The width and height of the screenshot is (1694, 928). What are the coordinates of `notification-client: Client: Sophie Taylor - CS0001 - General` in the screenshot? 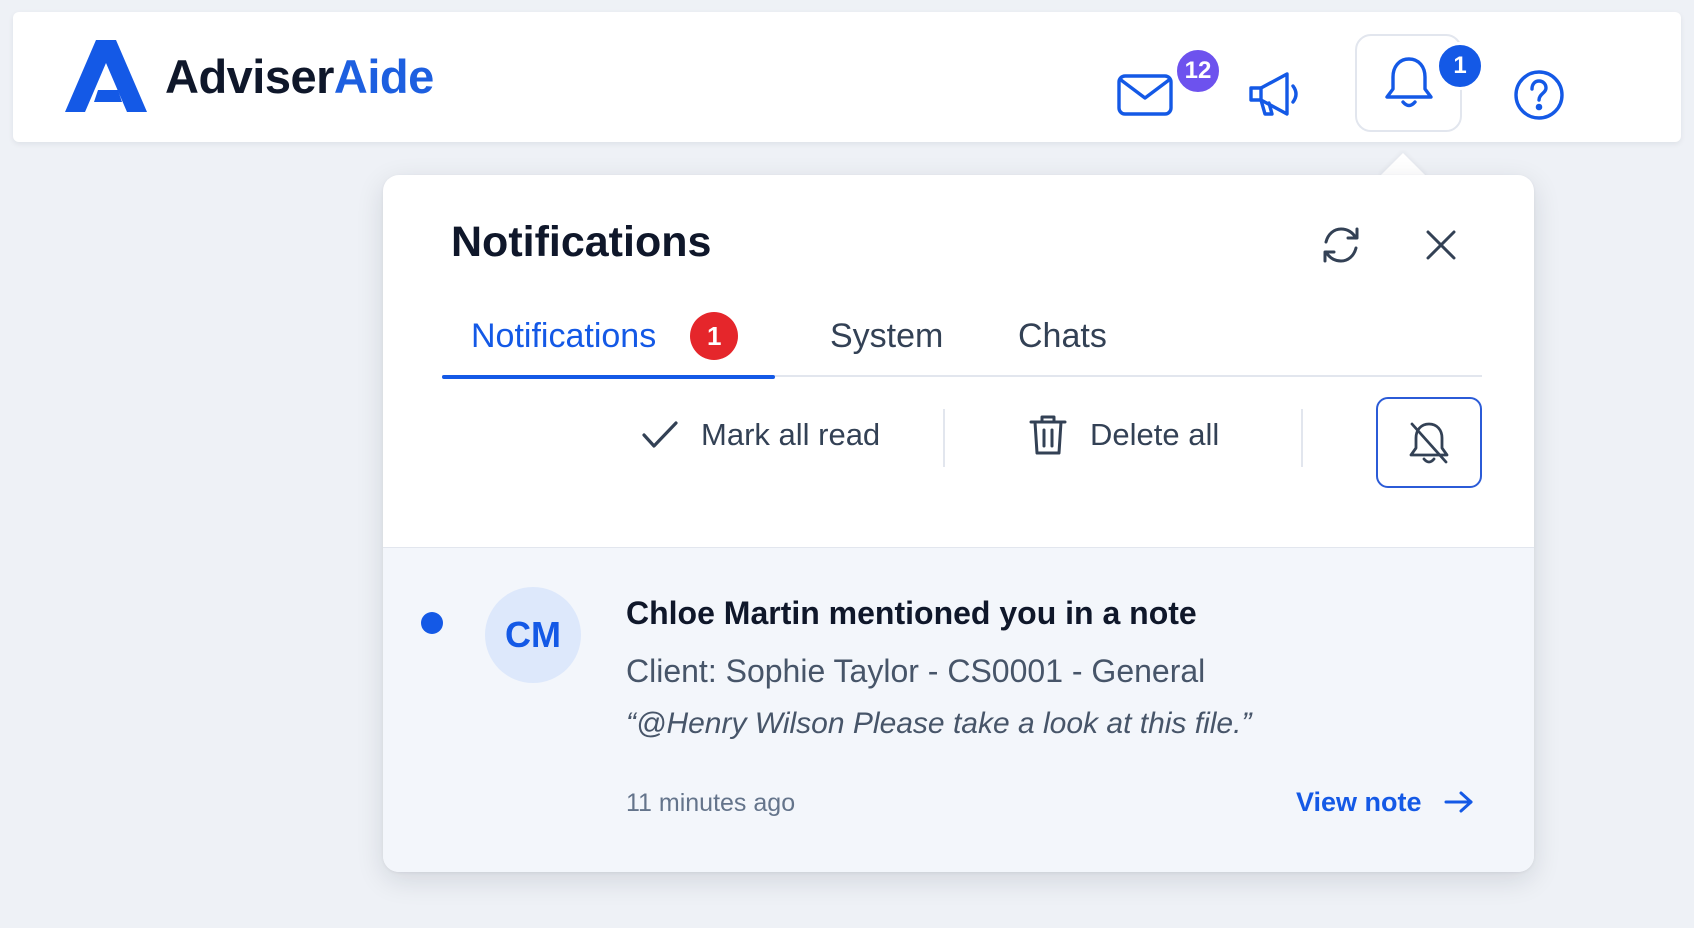 It's located at (916, 671).